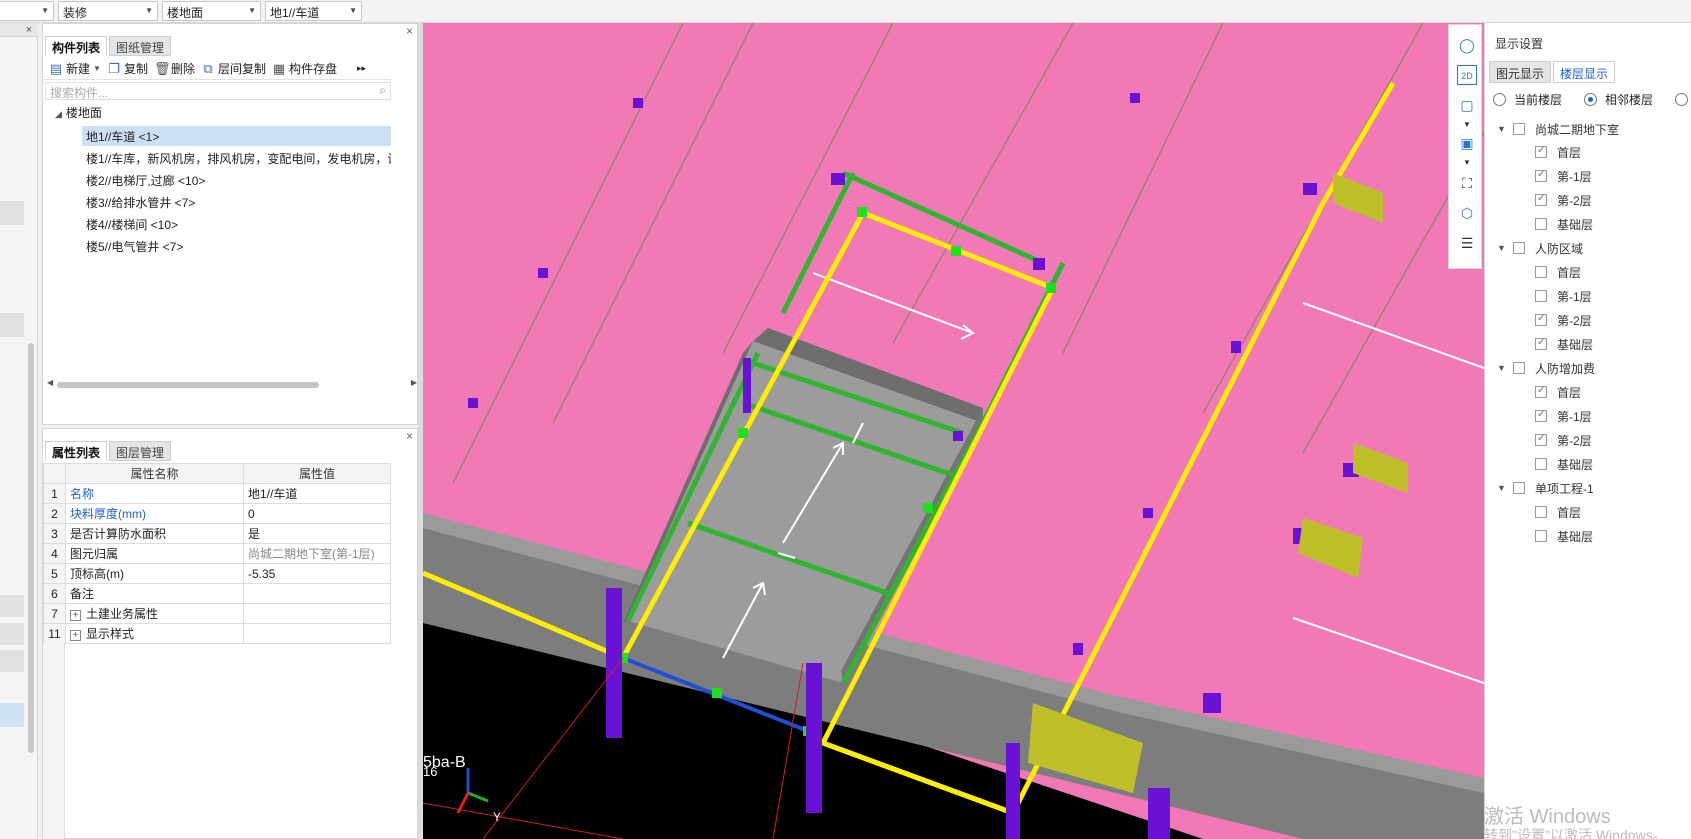  Describe the element at coordinates (1540, 248) in the screenshot. I see `floor-group: ▼ 人防区域` at that location.